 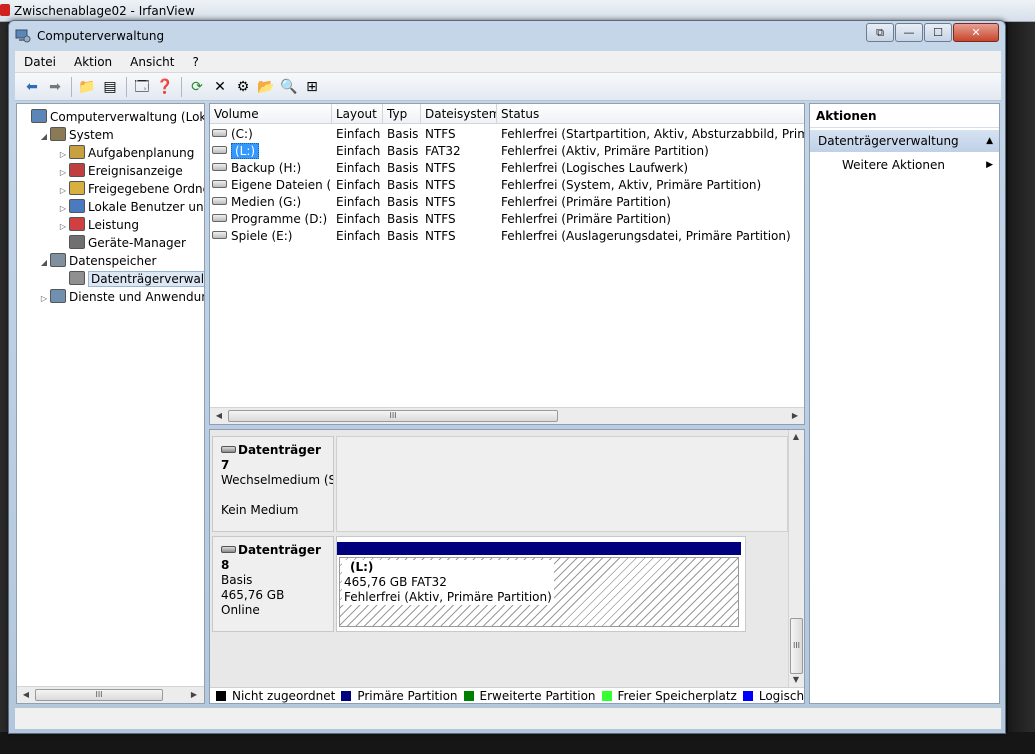 I want to click on irfanview-app-icon, so click(x=5, y=10).